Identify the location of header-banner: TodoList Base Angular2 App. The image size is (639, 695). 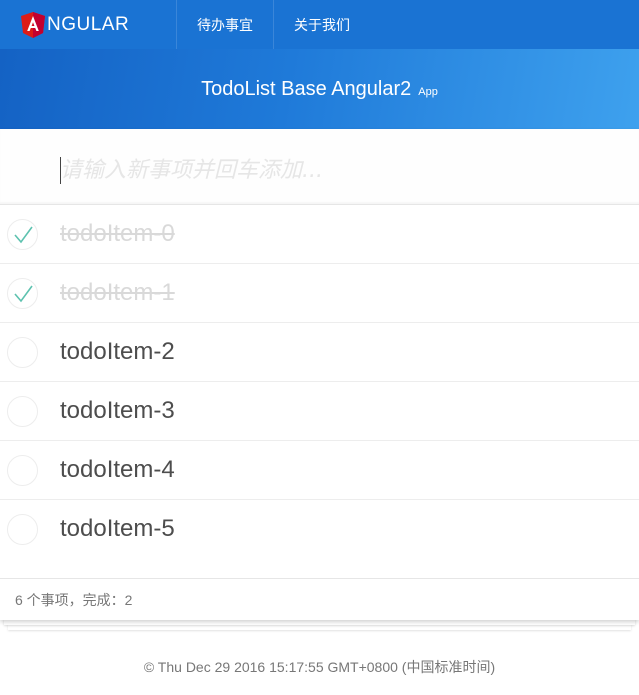
(319, 89).